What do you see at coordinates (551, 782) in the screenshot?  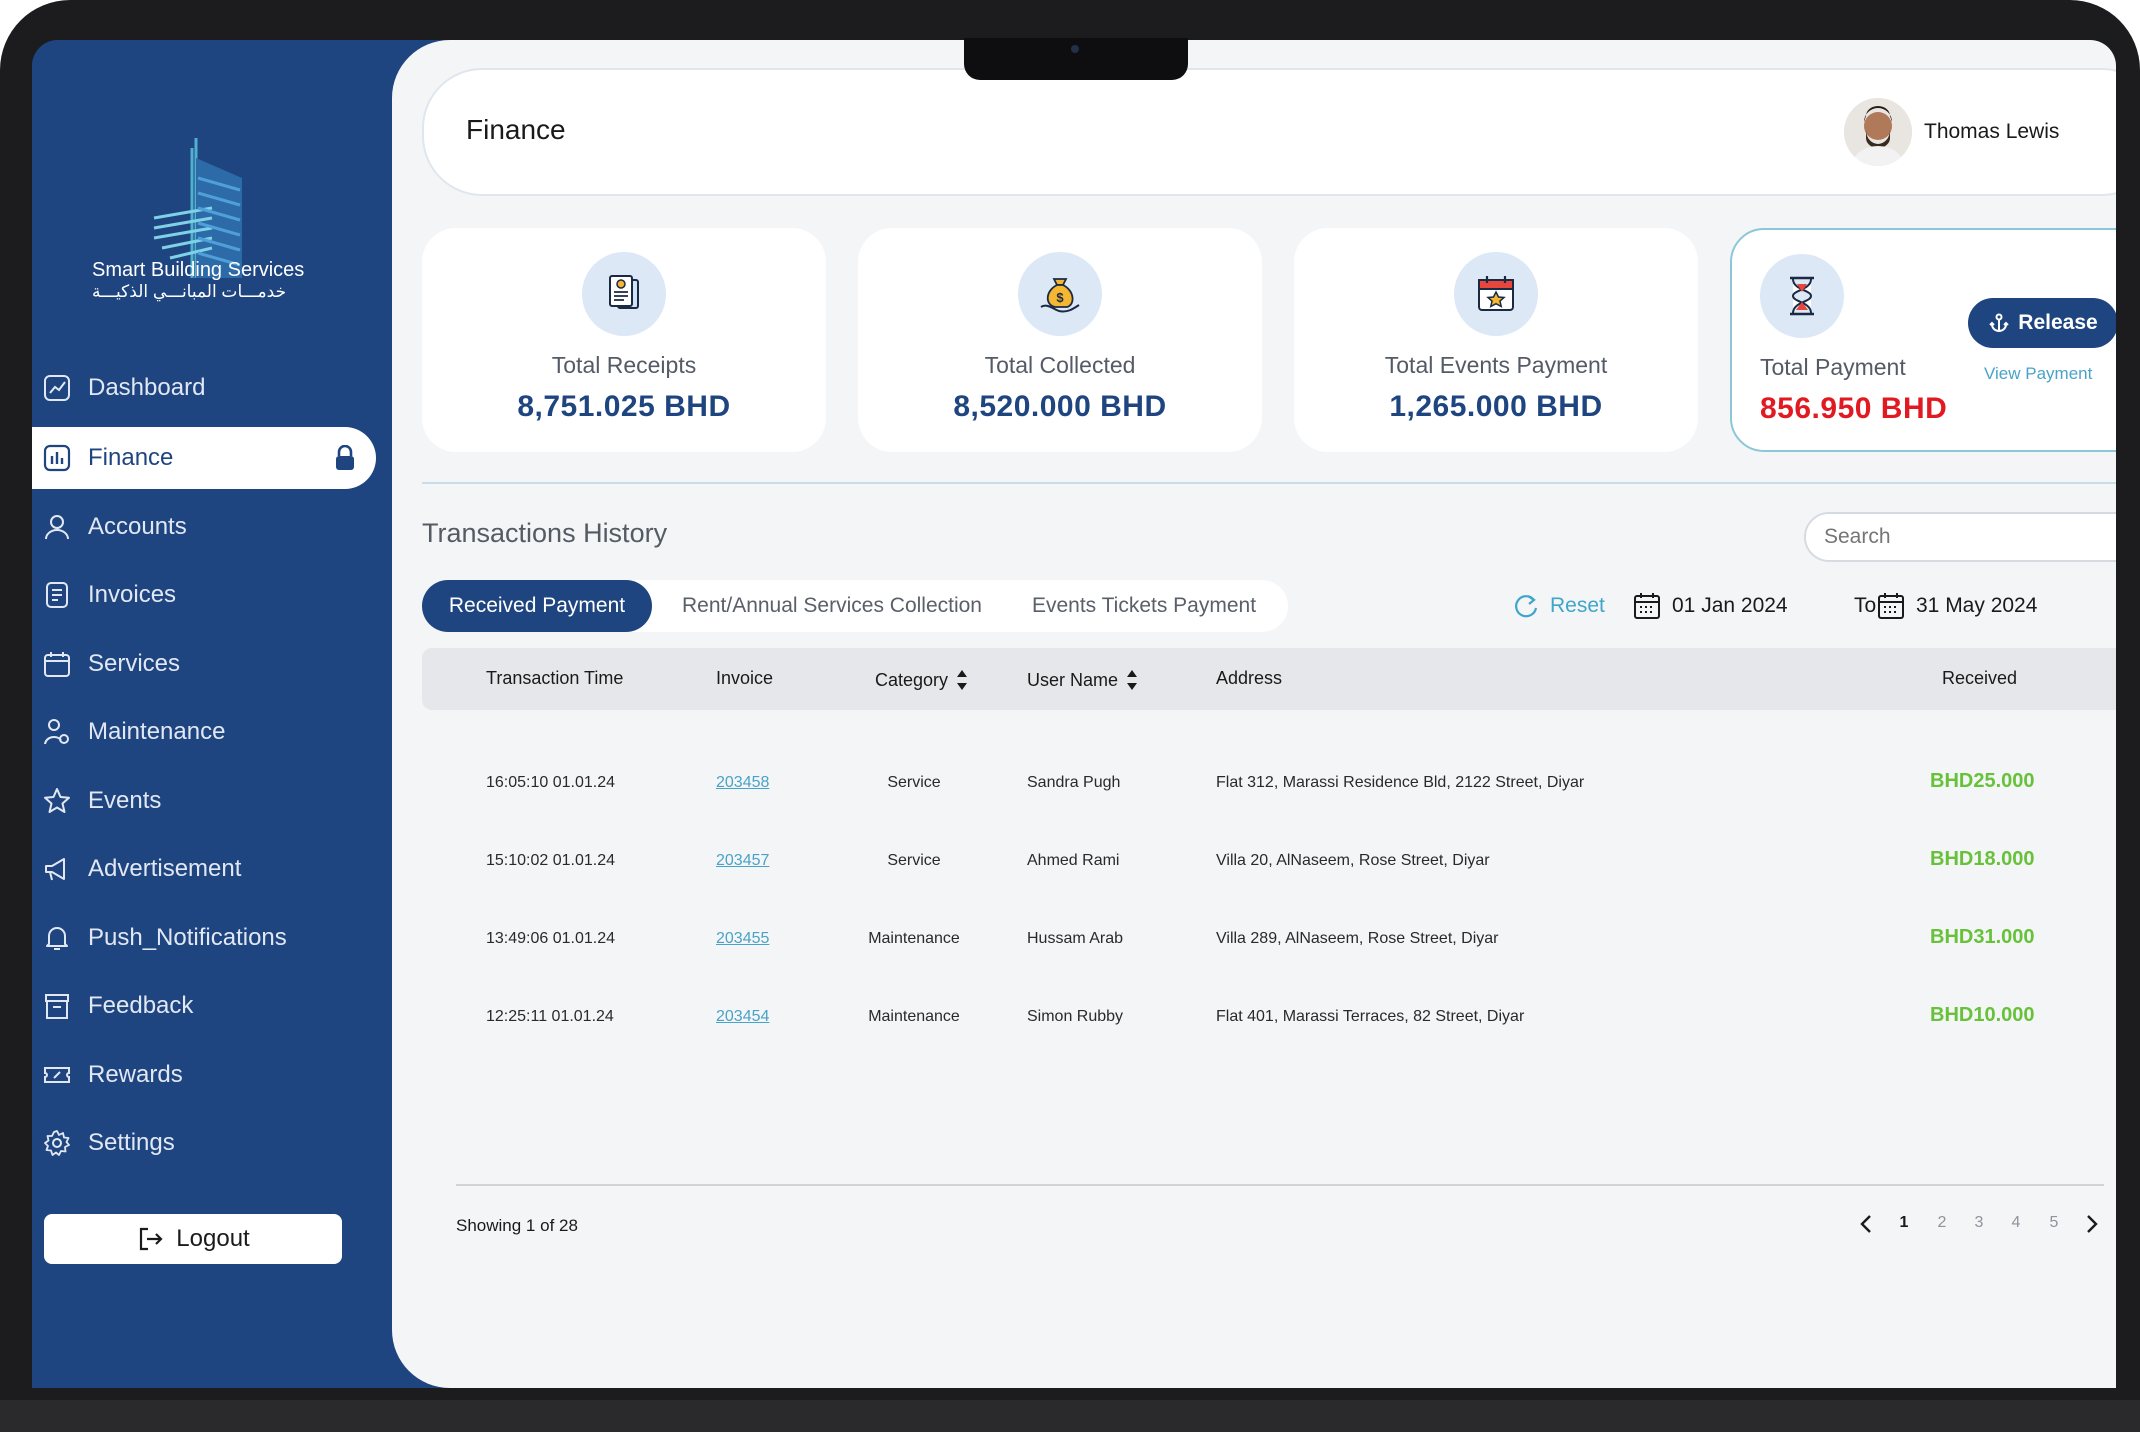 I see `cell-time: 16:05:10 01.01.24` at bounding box center [551, 782].